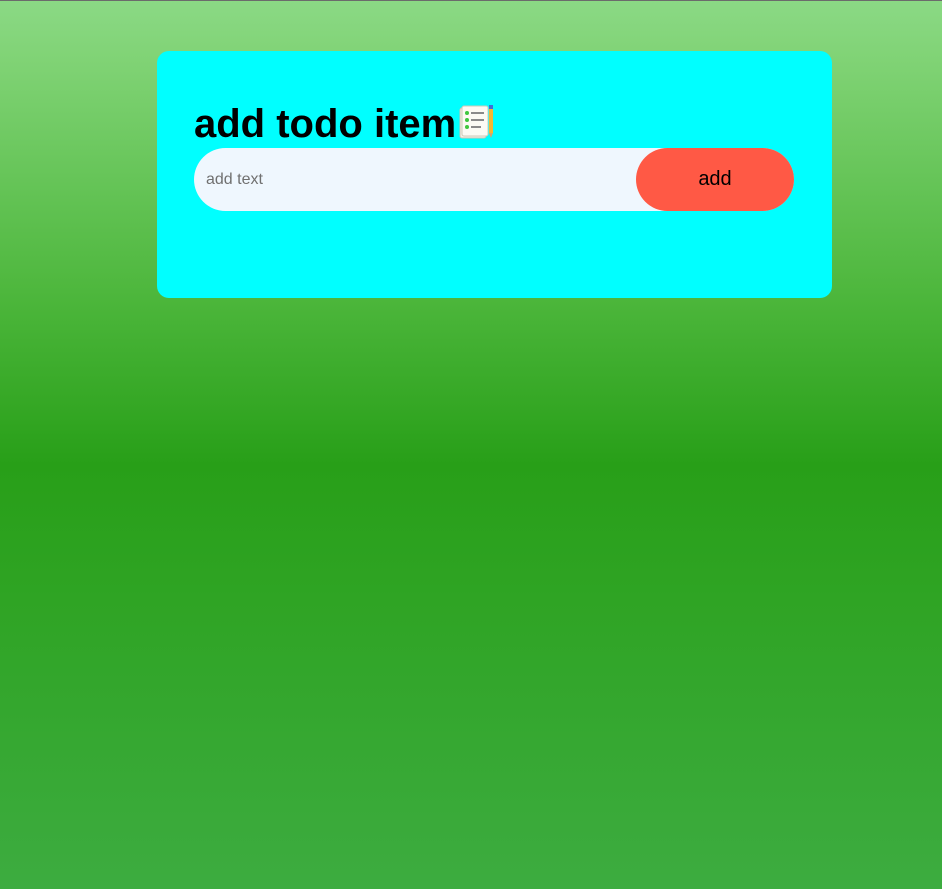 This screenshot has width=942, height=889. I want to click on checklist-with-pencil-icon, so click(477, 120).